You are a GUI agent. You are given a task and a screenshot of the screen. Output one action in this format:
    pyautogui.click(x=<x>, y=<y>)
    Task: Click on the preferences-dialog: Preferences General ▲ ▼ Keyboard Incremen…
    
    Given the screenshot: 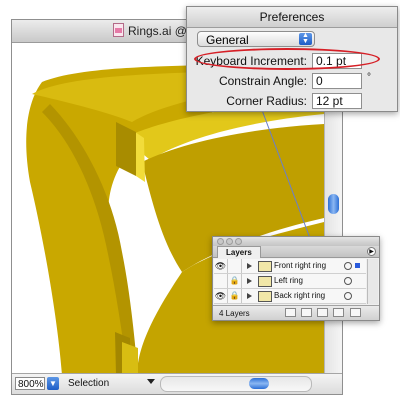 What is the action you would take?
    pyautogui.click(x=292, y=59)
    